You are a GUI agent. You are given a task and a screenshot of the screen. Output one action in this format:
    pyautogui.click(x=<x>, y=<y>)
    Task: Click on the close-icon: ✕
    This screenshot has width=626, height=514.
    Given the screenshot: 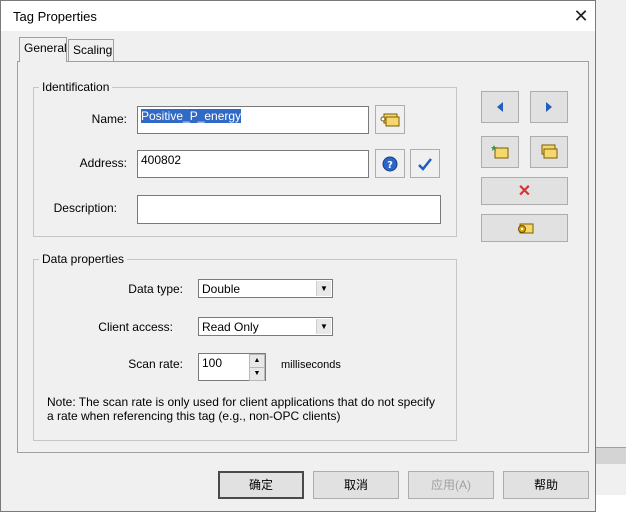 What is the action you would take?
    pyautogui.click(x=581, y=16)
    